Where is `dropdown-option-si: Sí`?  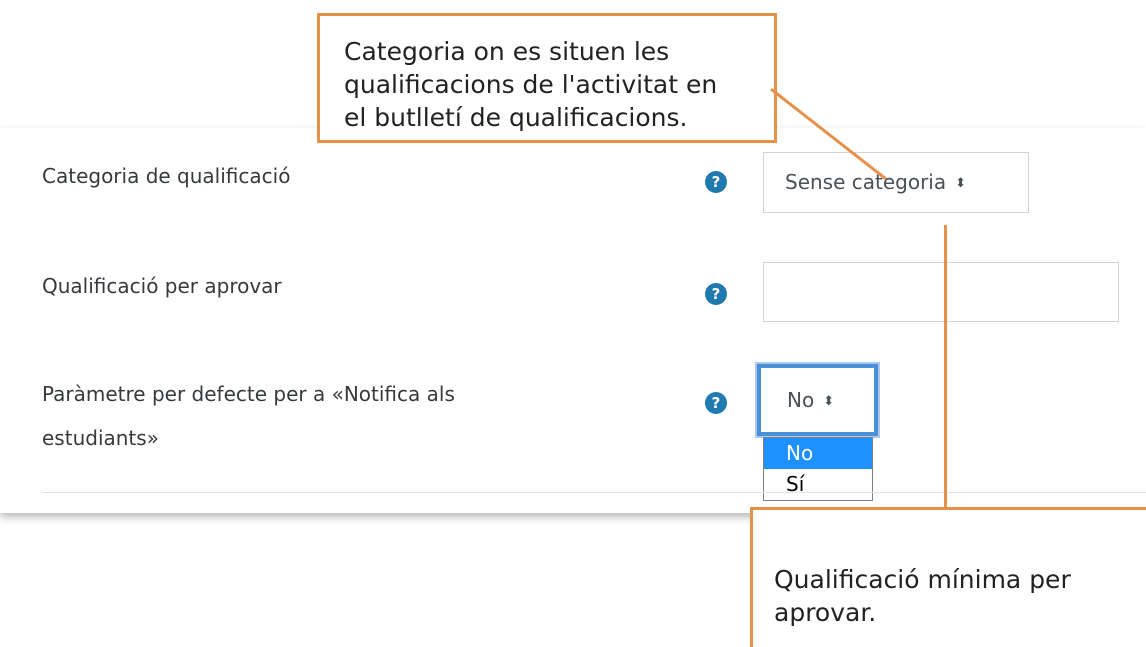 dropdown-option-si: Sí is located at coordinates (818, 484).